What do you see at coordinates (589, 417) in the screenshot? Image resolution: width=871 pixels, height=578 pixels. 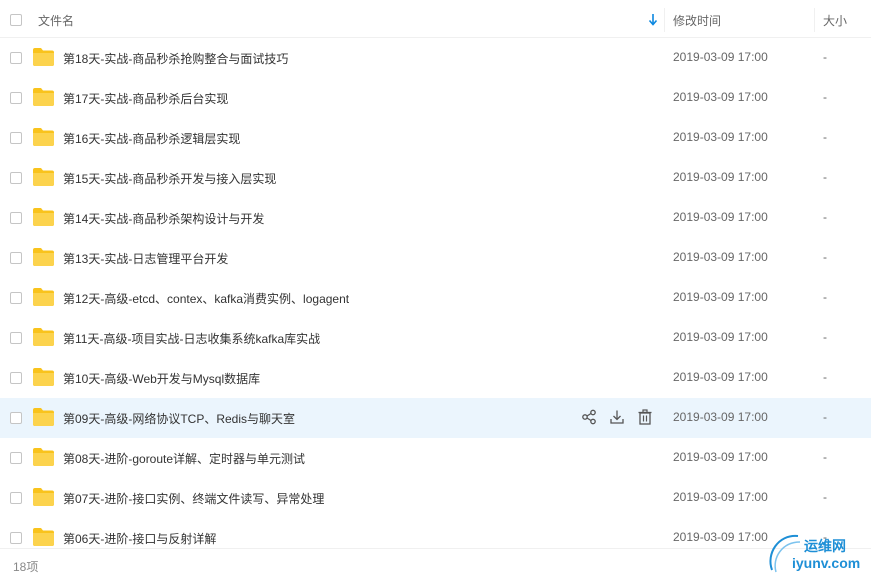 I see `share-icon` at bounding box center [589, 417].